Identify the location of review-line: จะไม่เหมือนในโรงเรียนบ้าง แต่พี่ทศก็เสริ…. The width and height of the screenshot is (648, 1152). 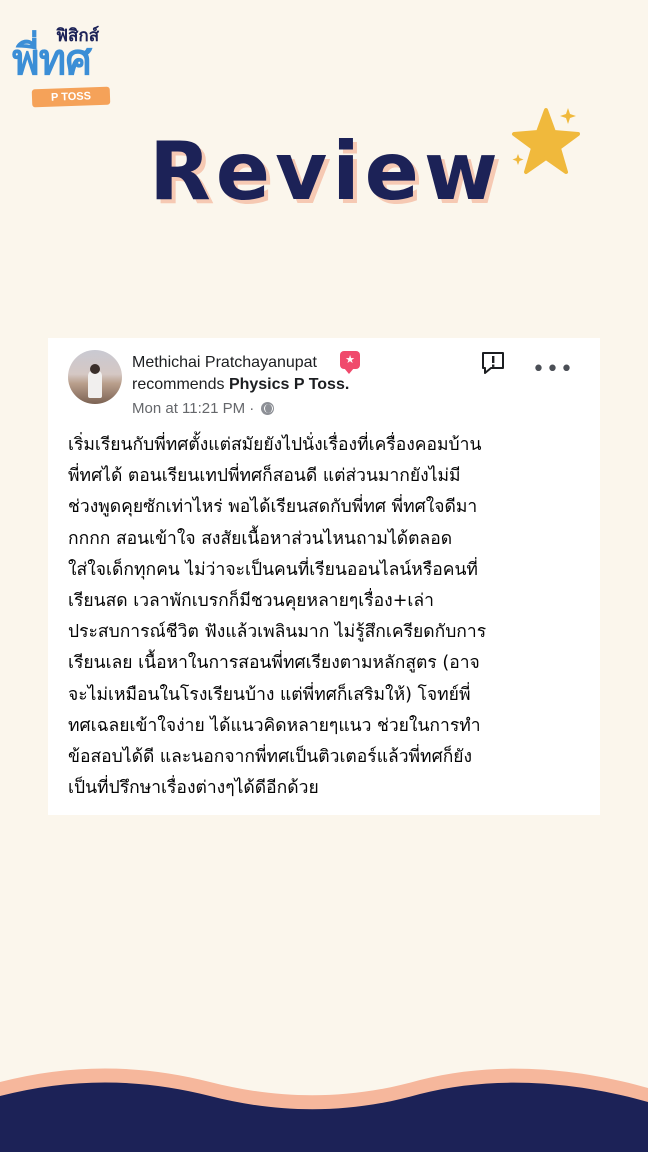
(269, 694).